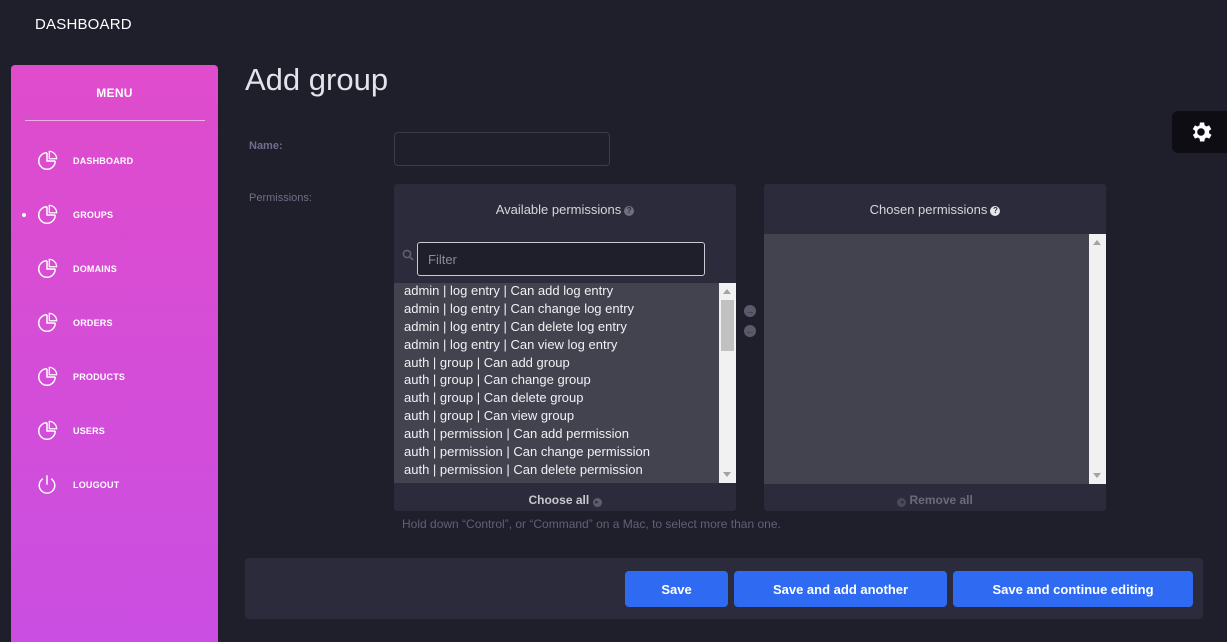 The width and height of the screenshot is (1227, 642). Describe the element at coordinates (96, 485) in the screenshot. I see `sidebar-item-label: LOUGOUT` at that location.